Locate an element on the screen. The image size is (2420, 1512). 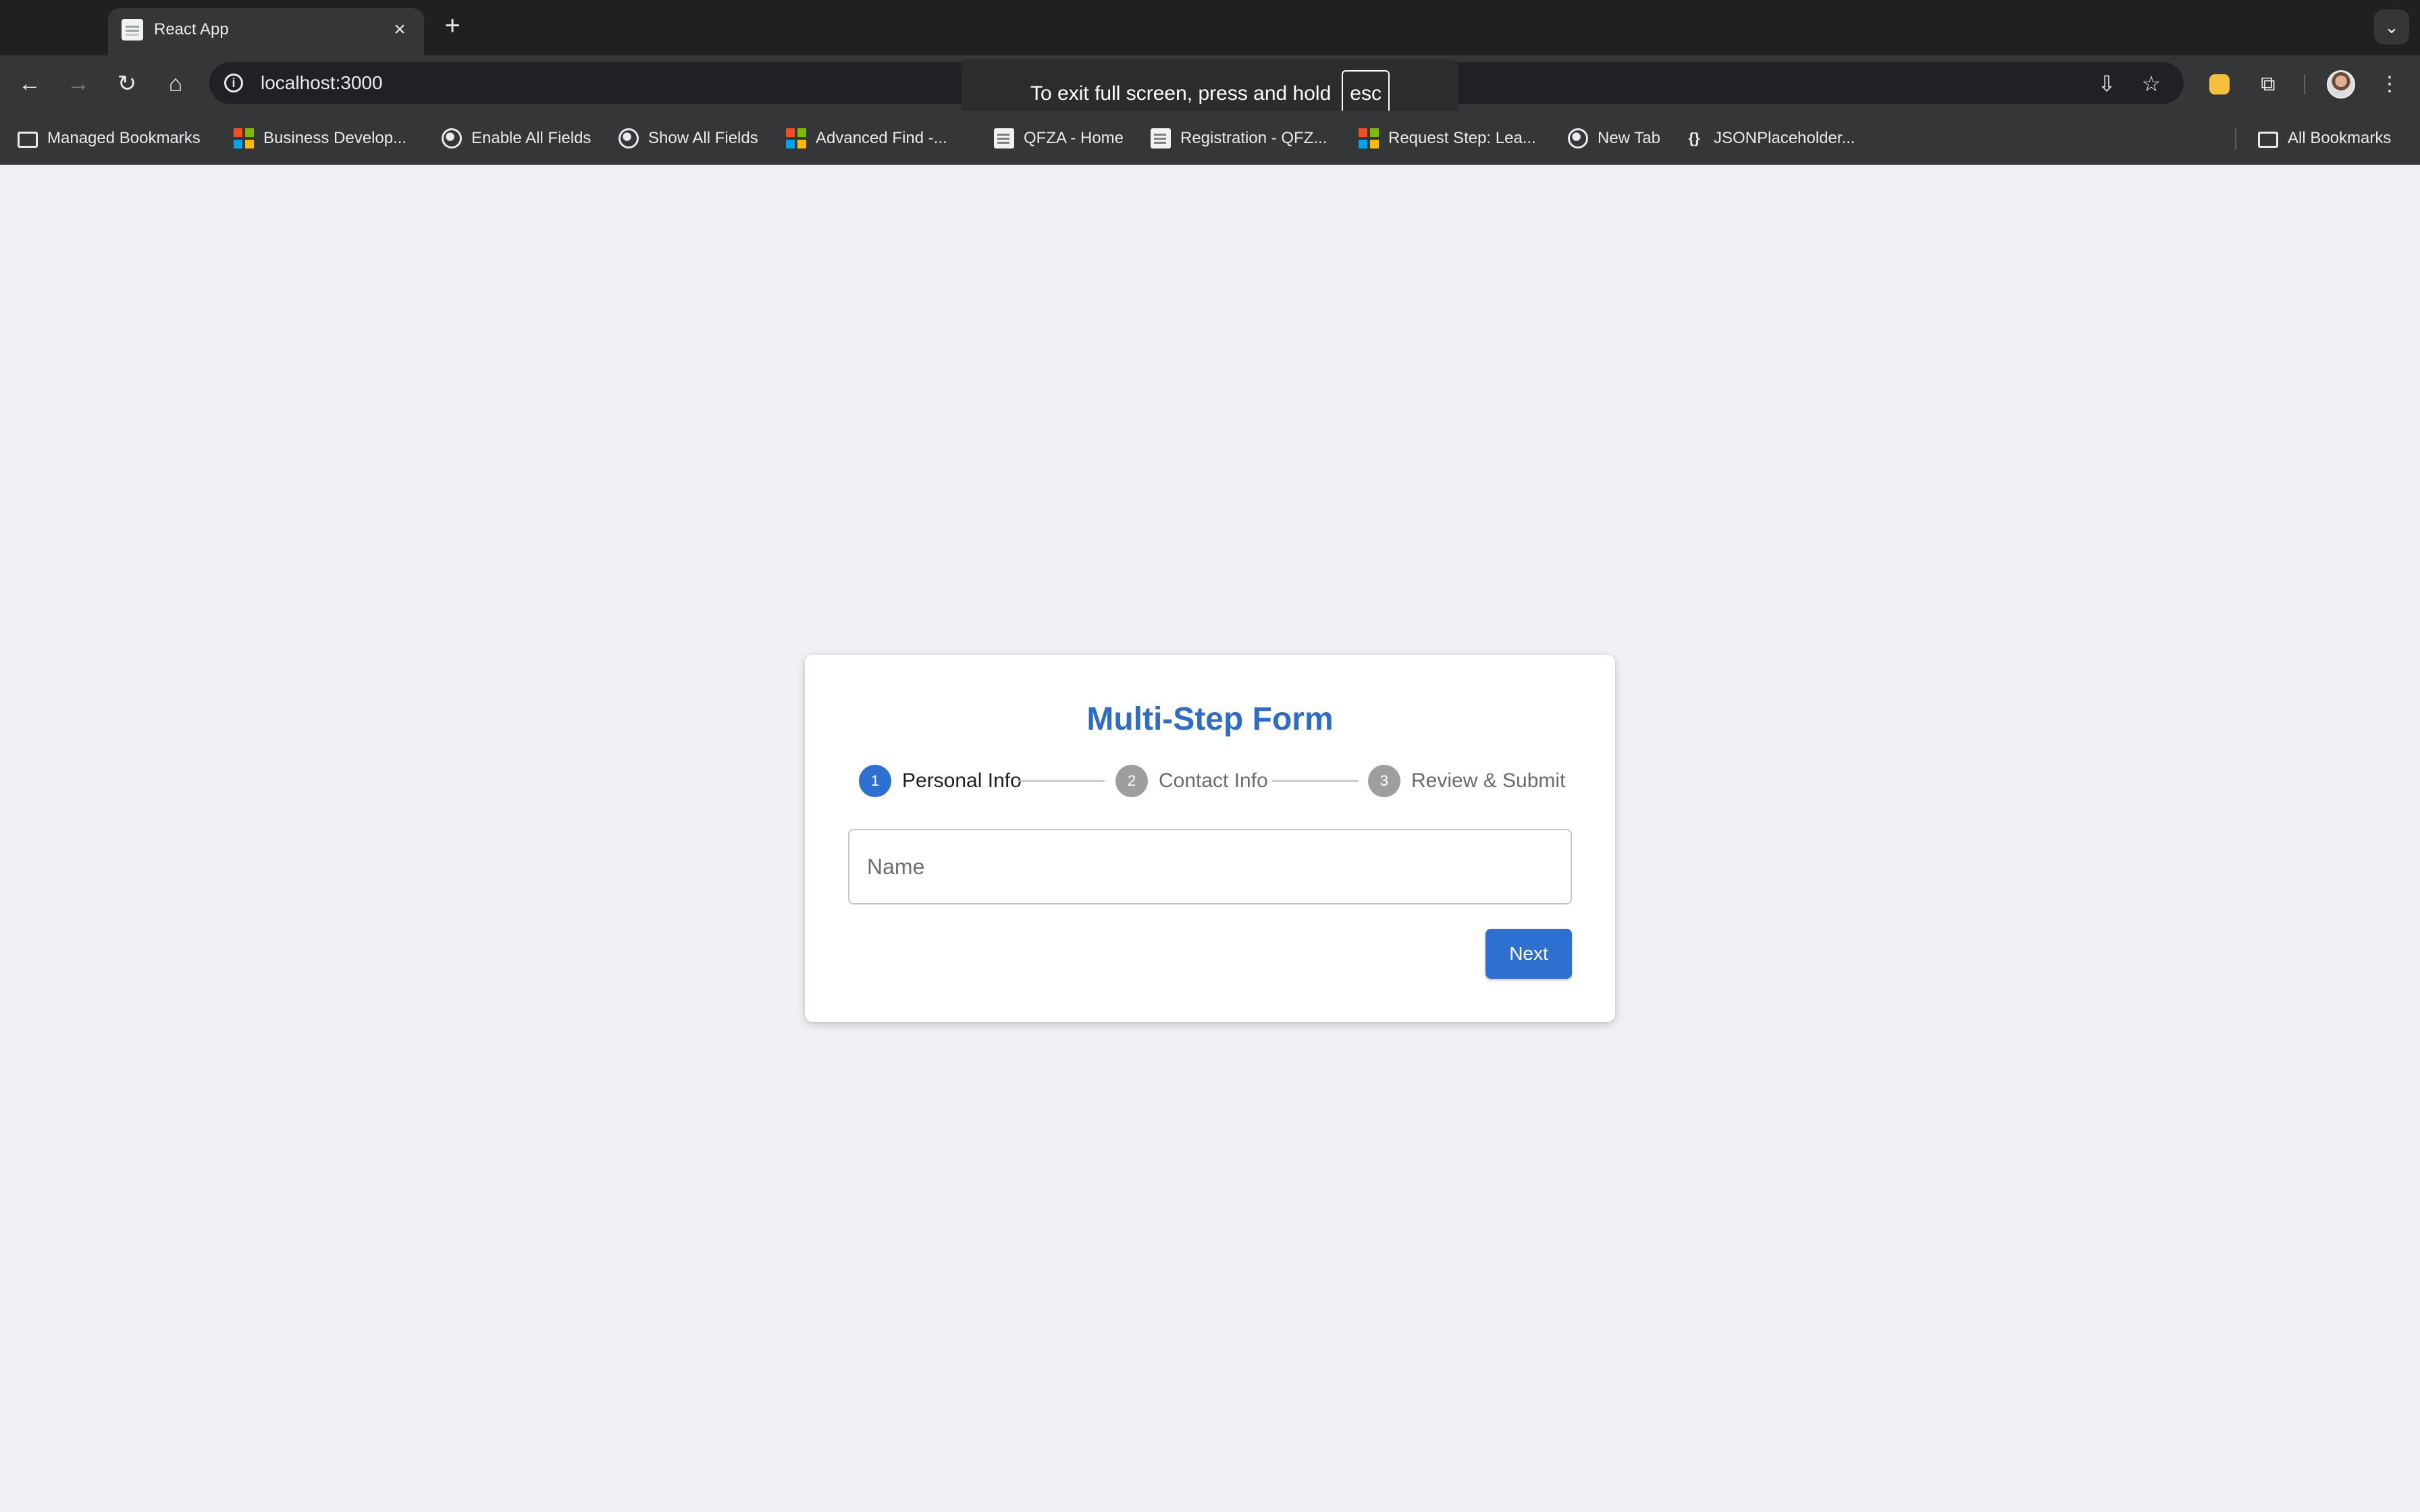
step-number-icon: 3 is located at coordinates (1384, 781).